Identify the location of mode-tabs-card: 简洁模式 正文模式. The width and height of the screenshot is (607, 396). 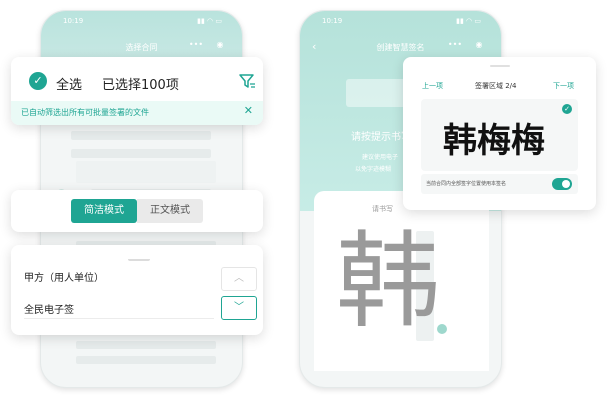
(137, 211).